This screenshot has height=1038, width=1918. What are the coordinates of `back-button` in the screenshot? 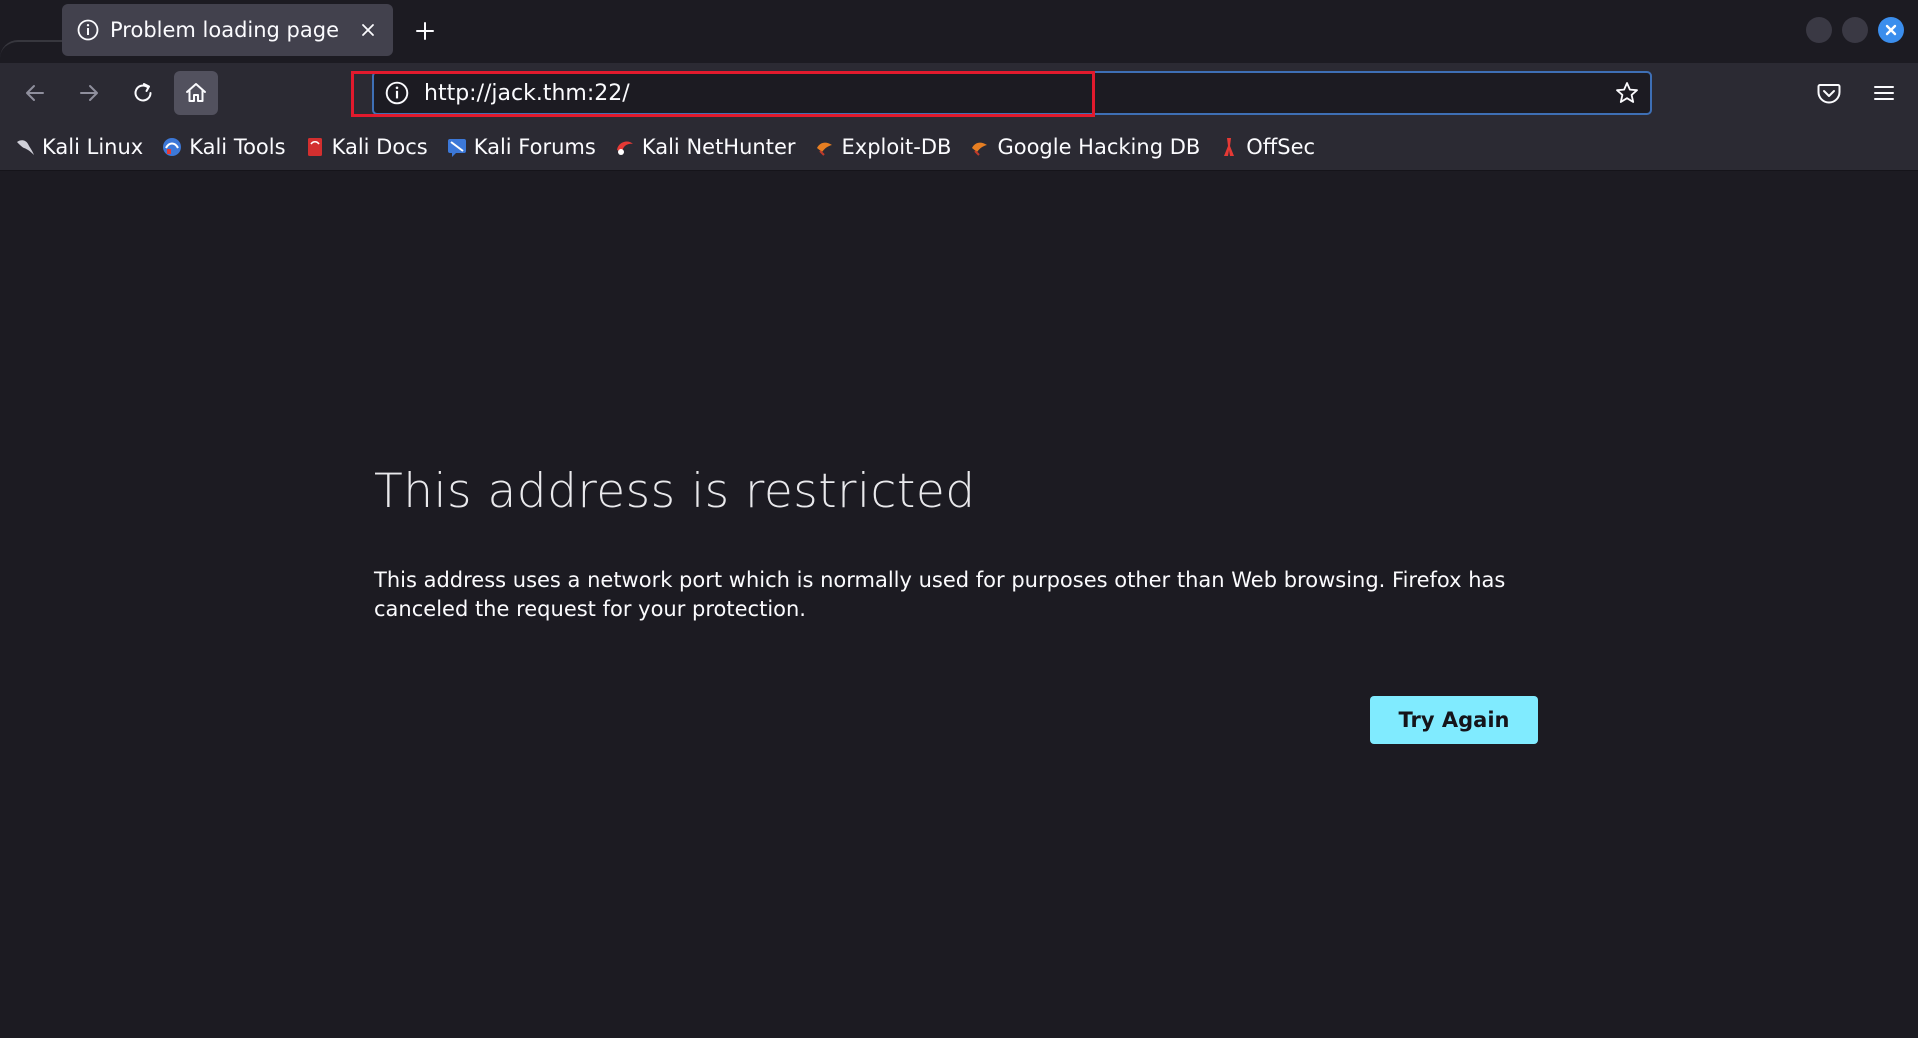 It's located at (35, 93).